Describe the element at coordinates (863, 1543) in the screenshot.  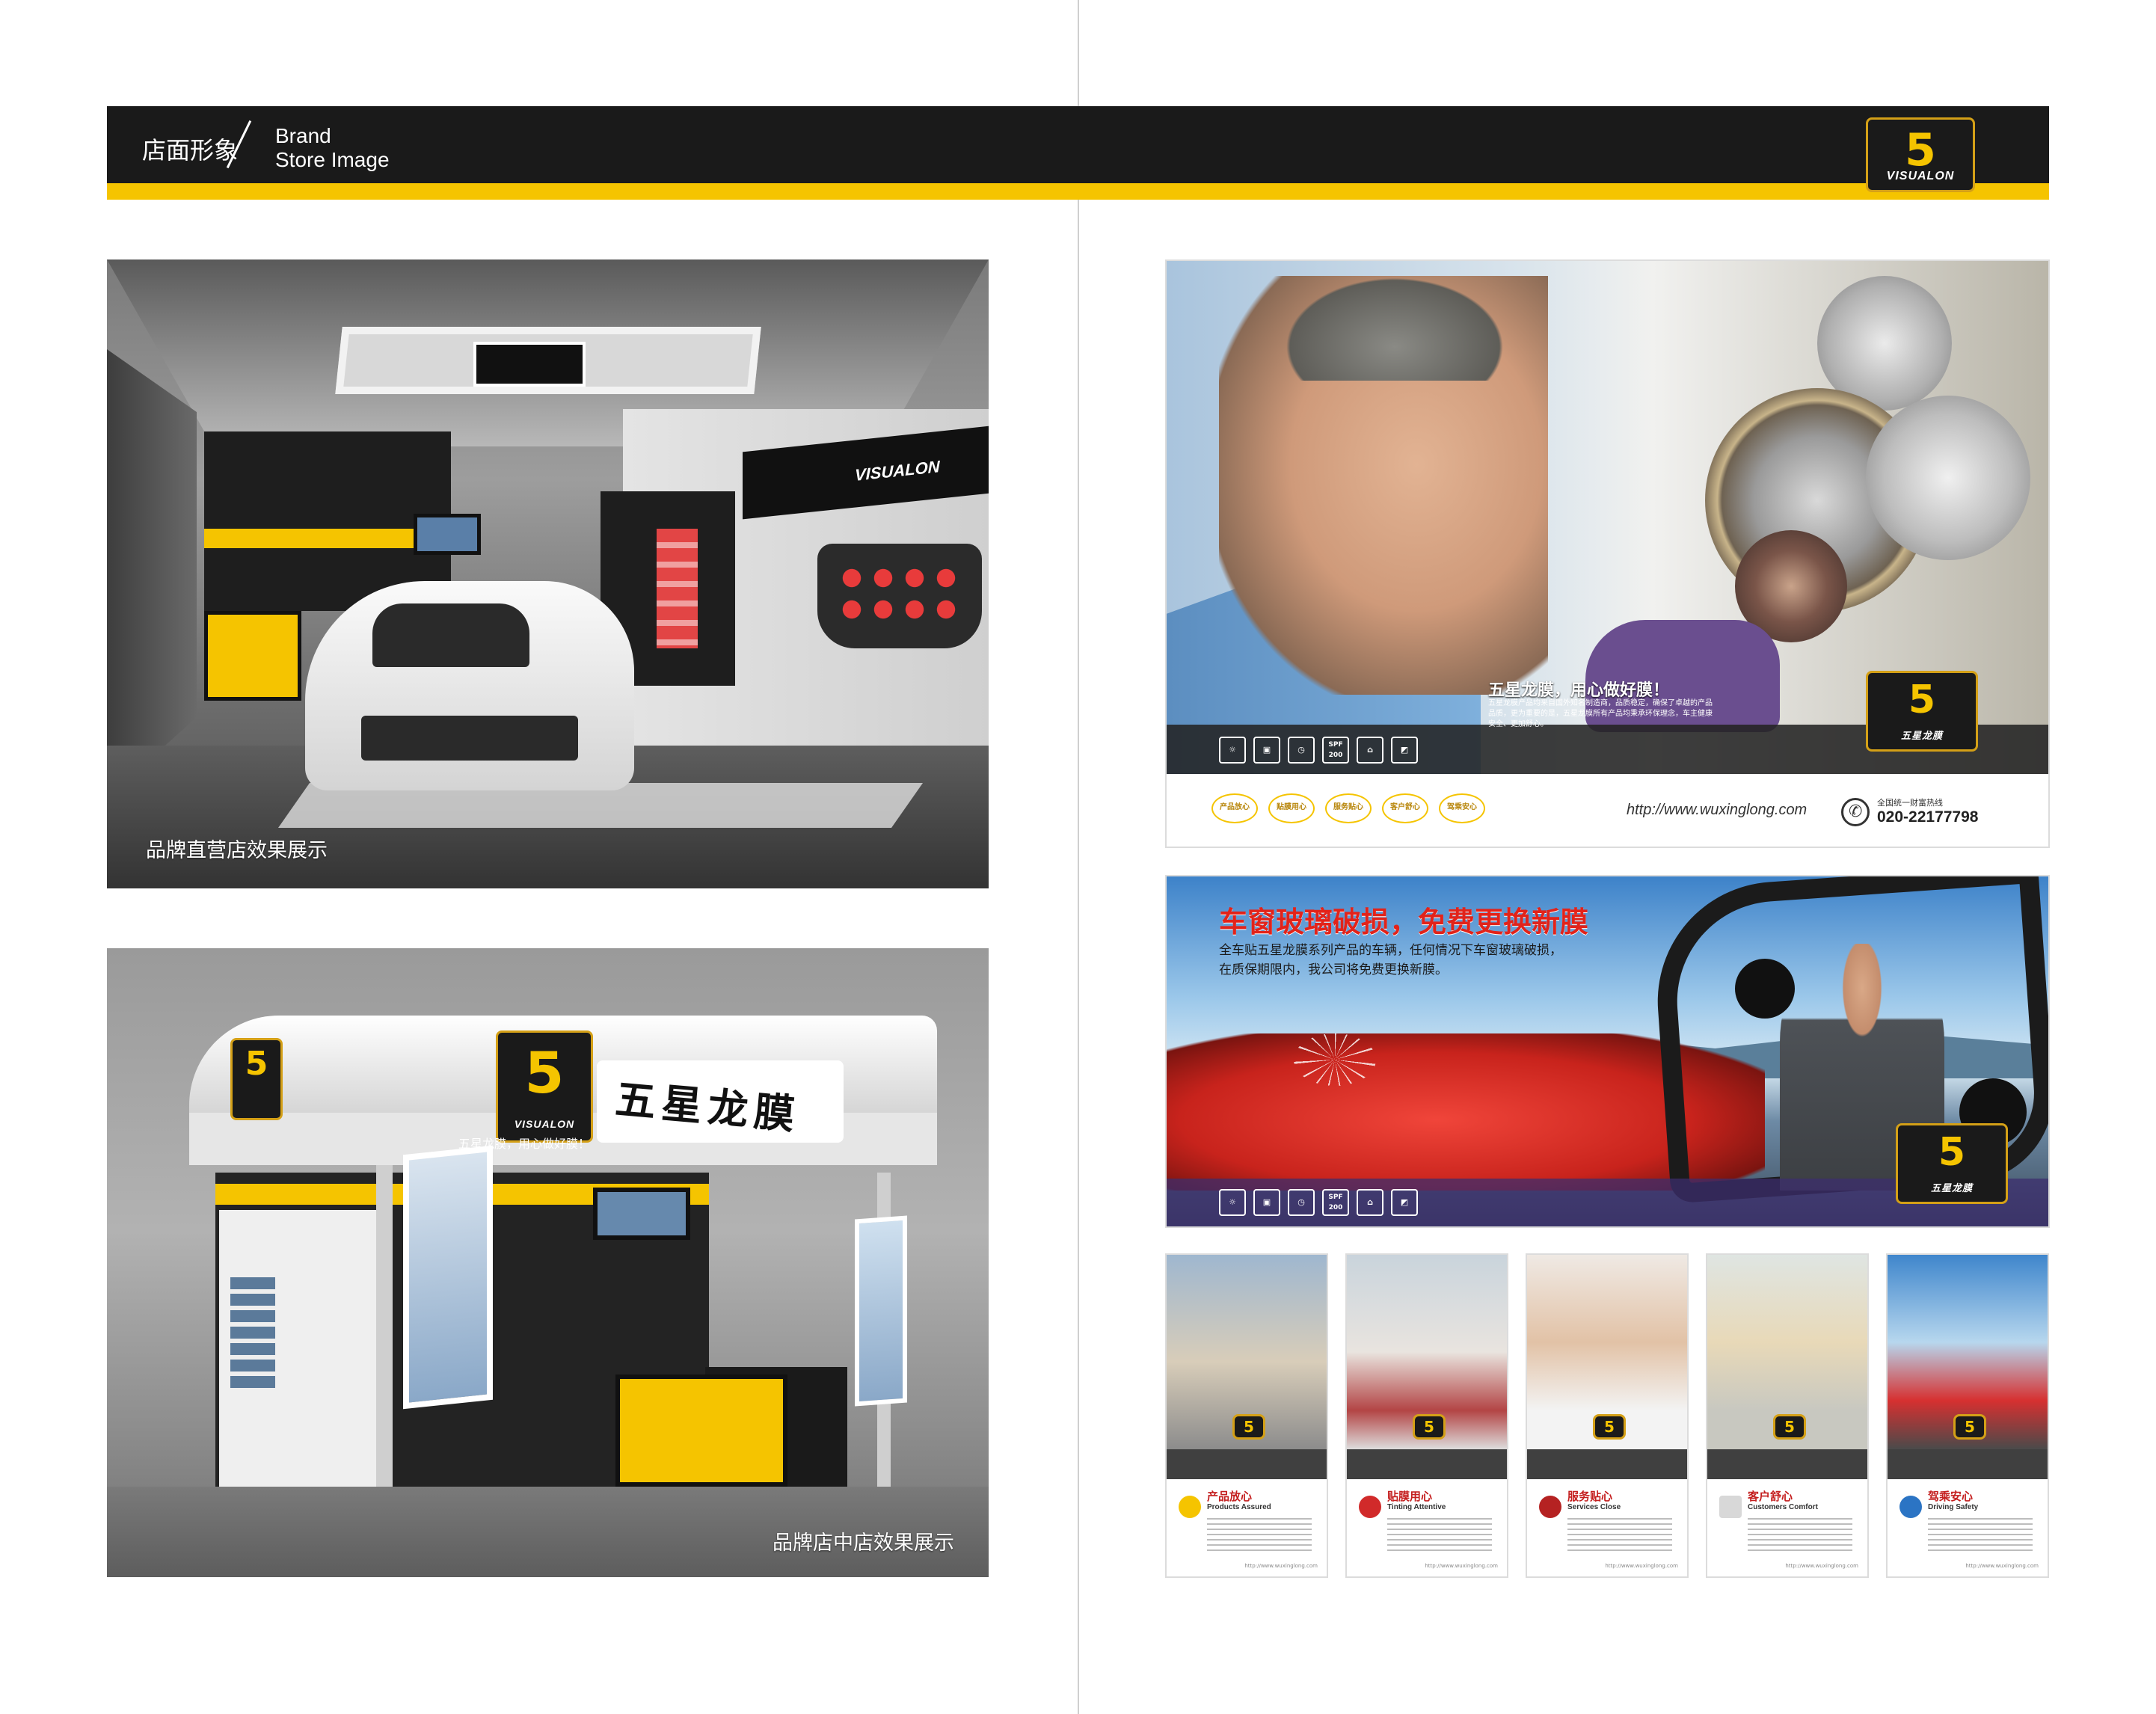
I see `store-mall-caption: 品牌店中店效果展示` at that location.